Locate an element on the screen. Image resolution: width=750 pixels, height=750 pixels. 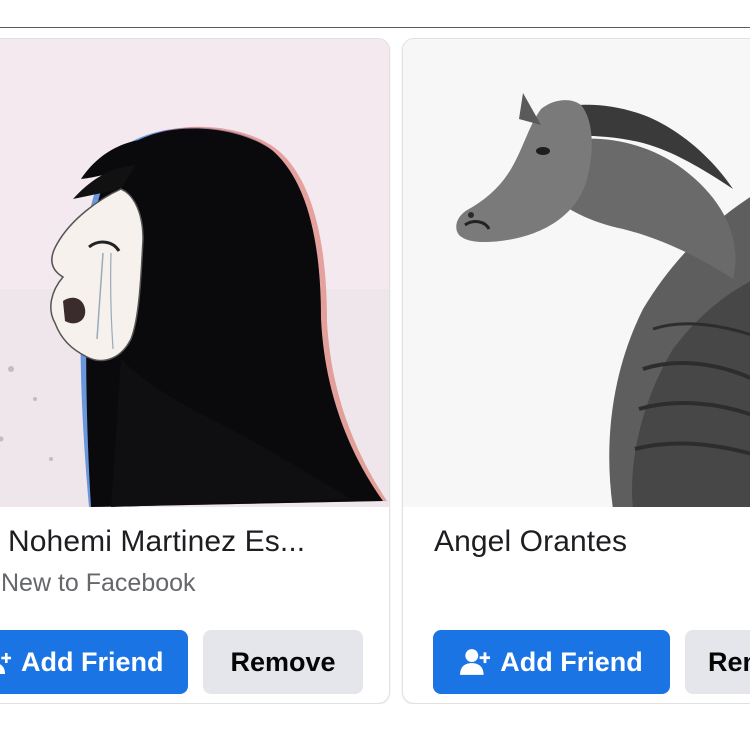
top-divider is located at coordinates (375, 27).